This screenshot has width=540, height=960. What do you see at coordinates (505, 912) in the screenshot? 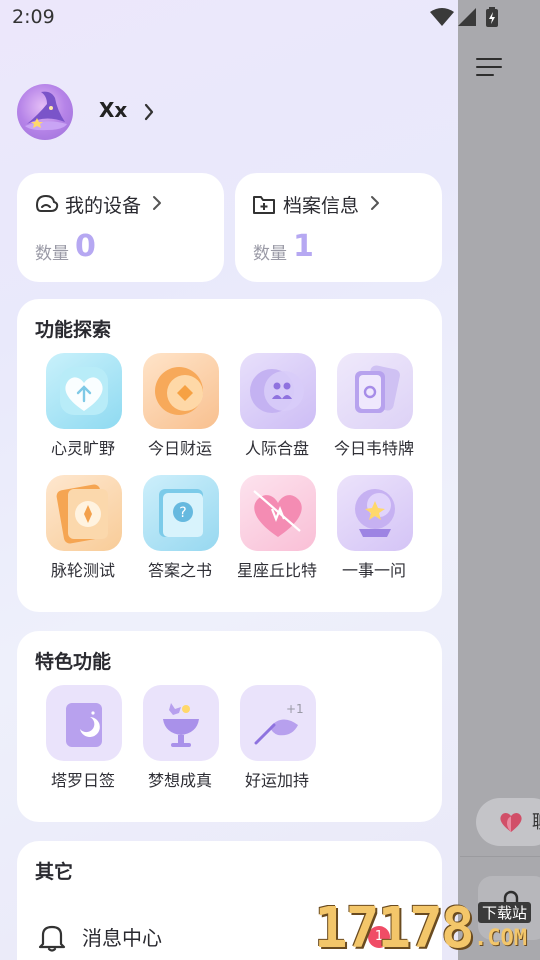
I see `watermark-tag: 下载站` at bounding box center [505, 912].